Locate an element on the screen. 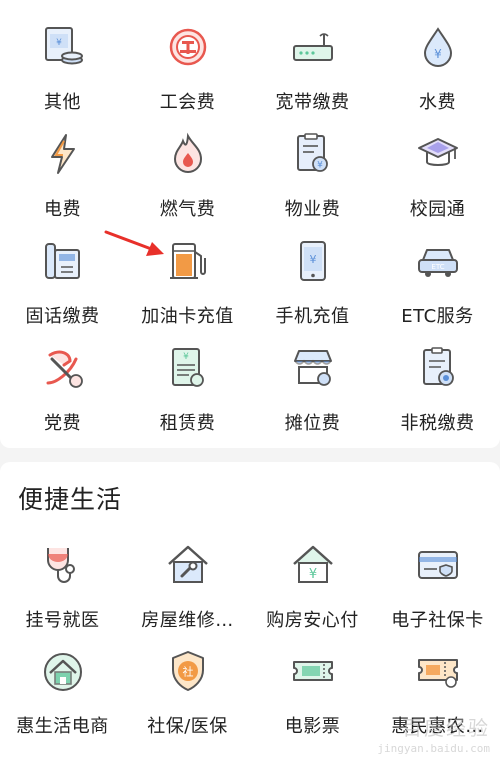 This screenshot has width=500, height=766. graduation-cap-icon is located at coordinates (438, 154).